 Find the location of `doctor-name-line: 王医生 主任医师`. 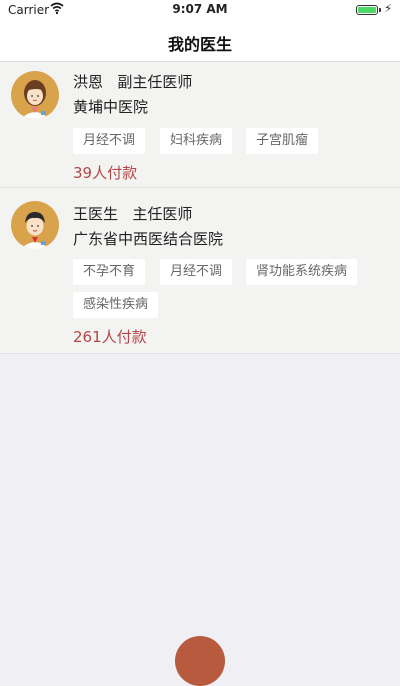

doctor-name-line: 王医生 主任医师 is located at coordinates (132, 213).